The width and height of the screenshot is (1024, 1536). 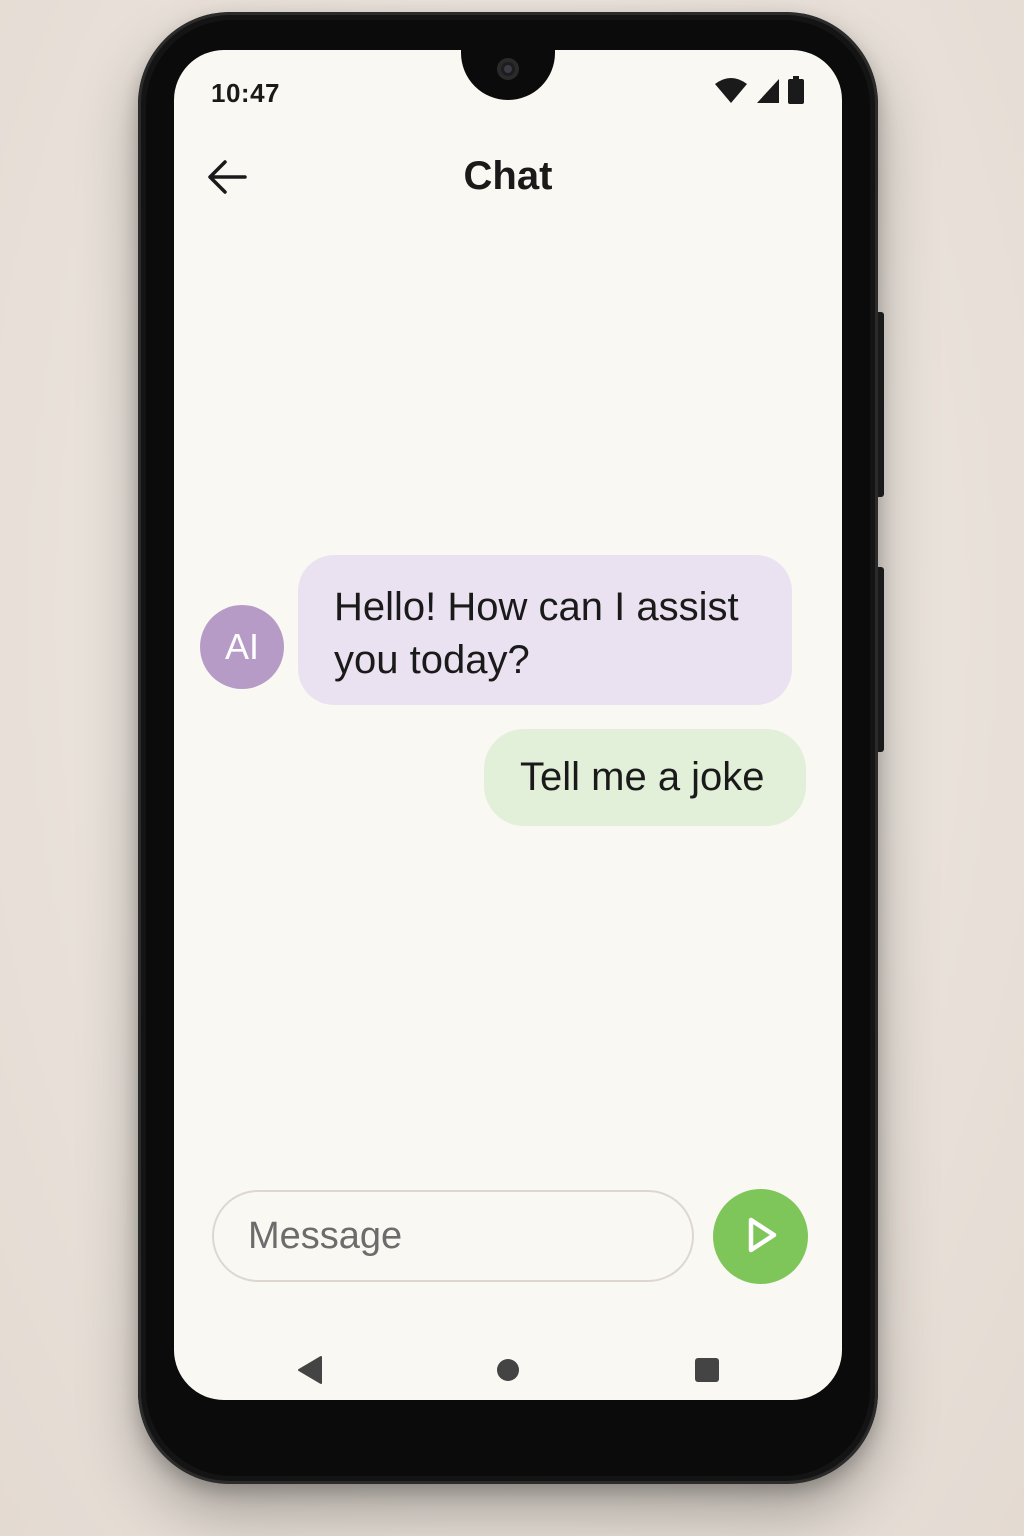 I want to click on battery-icon, so click(x=796, y=92).